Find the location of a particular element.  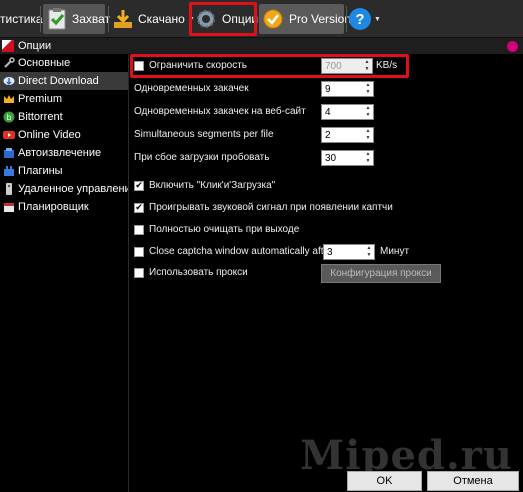

sound-captcha-checkbox: ✔ is located at coordinates (139, 207).